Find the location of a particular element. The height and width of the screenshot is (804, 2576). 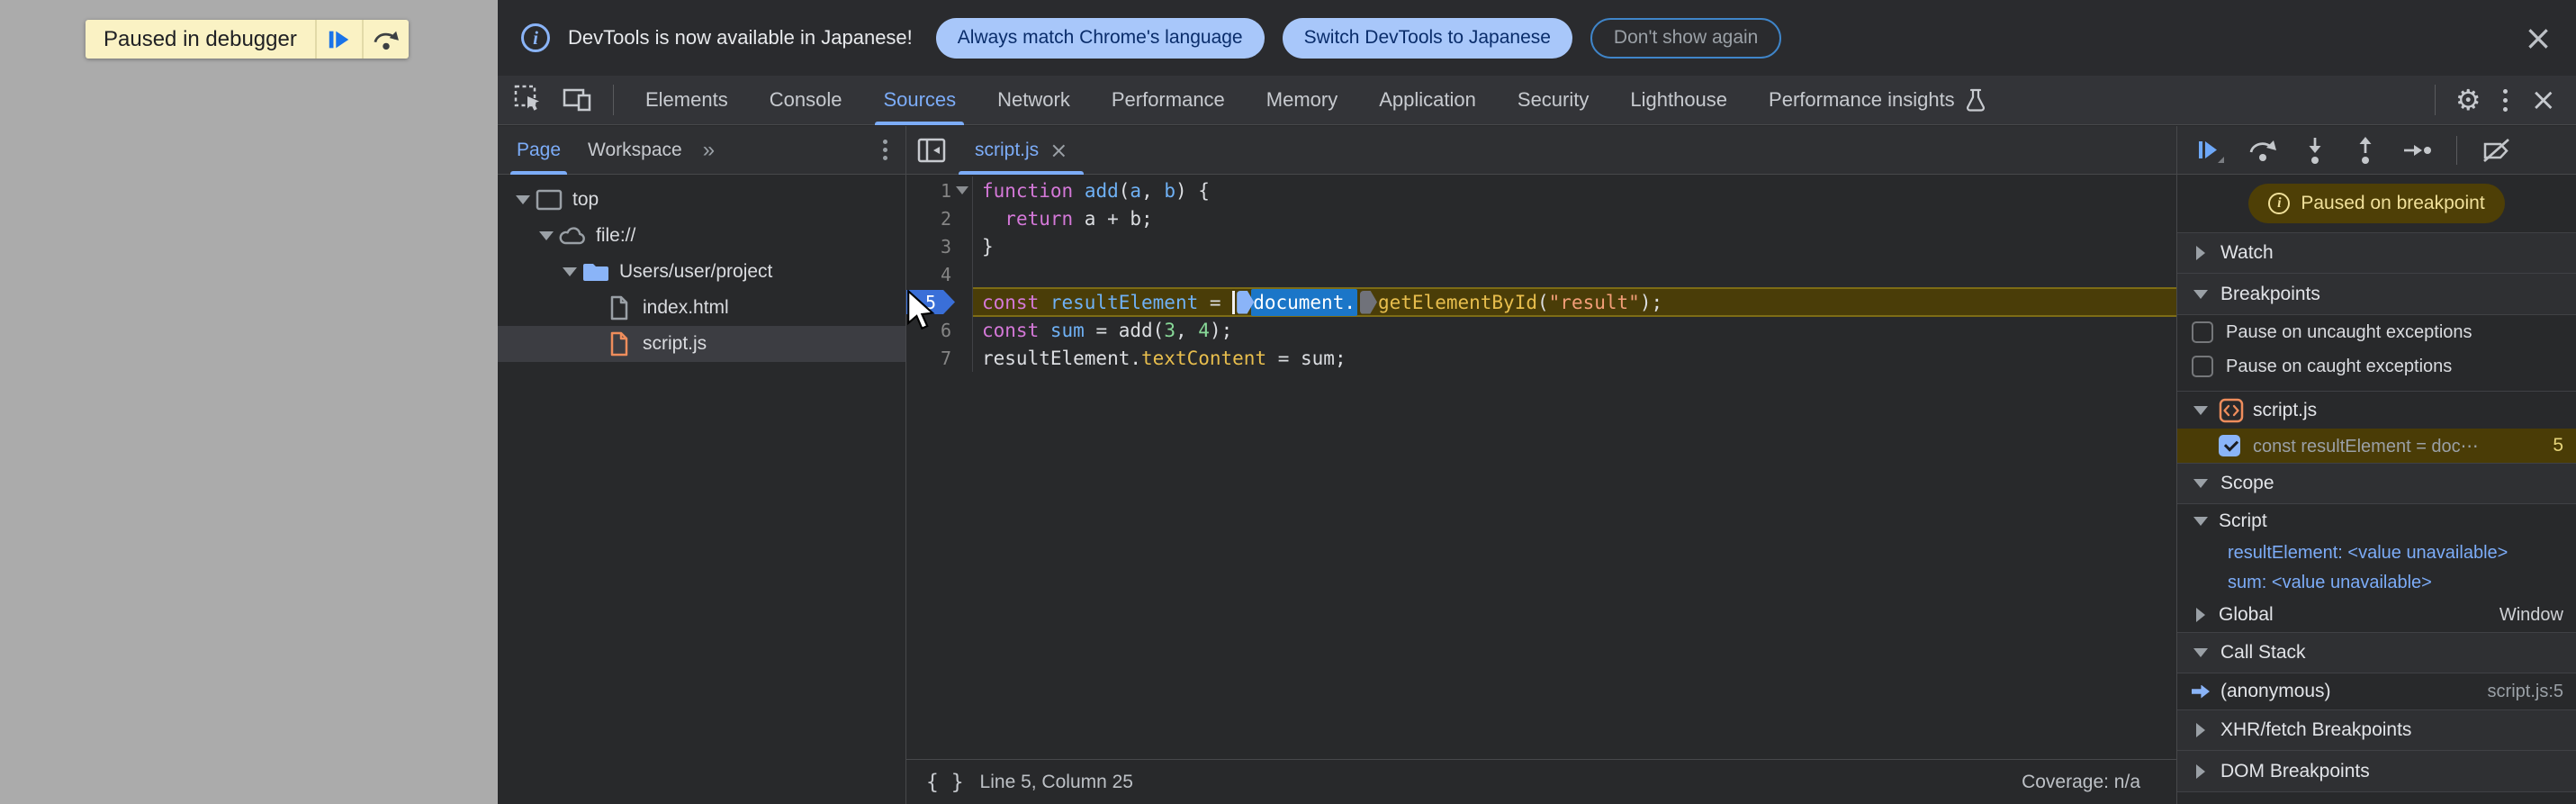

script-file-icon is located at coordinates (2231, 410).